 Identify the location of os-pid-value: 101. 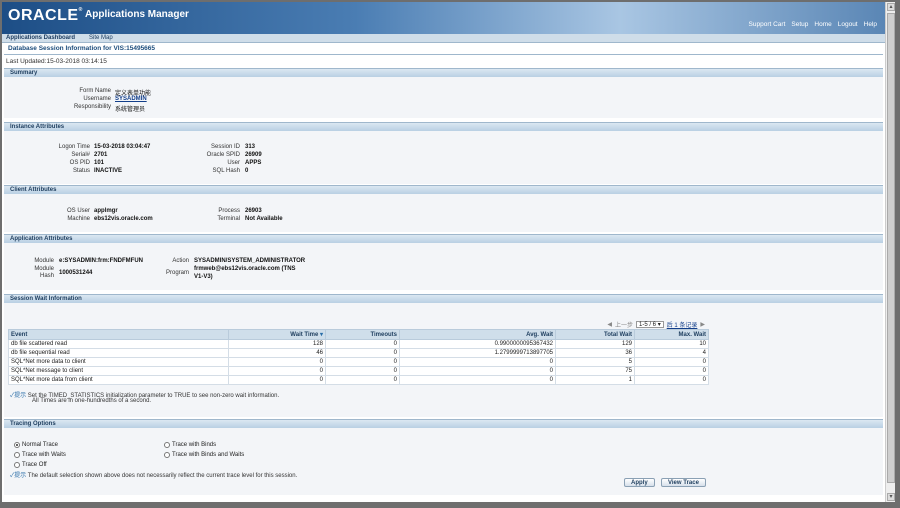
(99, 163).